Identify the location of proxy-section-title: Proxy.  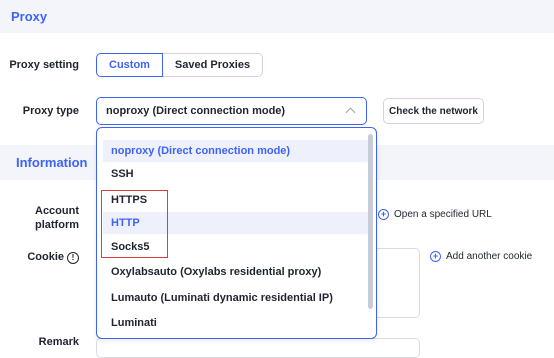
(29, 16).